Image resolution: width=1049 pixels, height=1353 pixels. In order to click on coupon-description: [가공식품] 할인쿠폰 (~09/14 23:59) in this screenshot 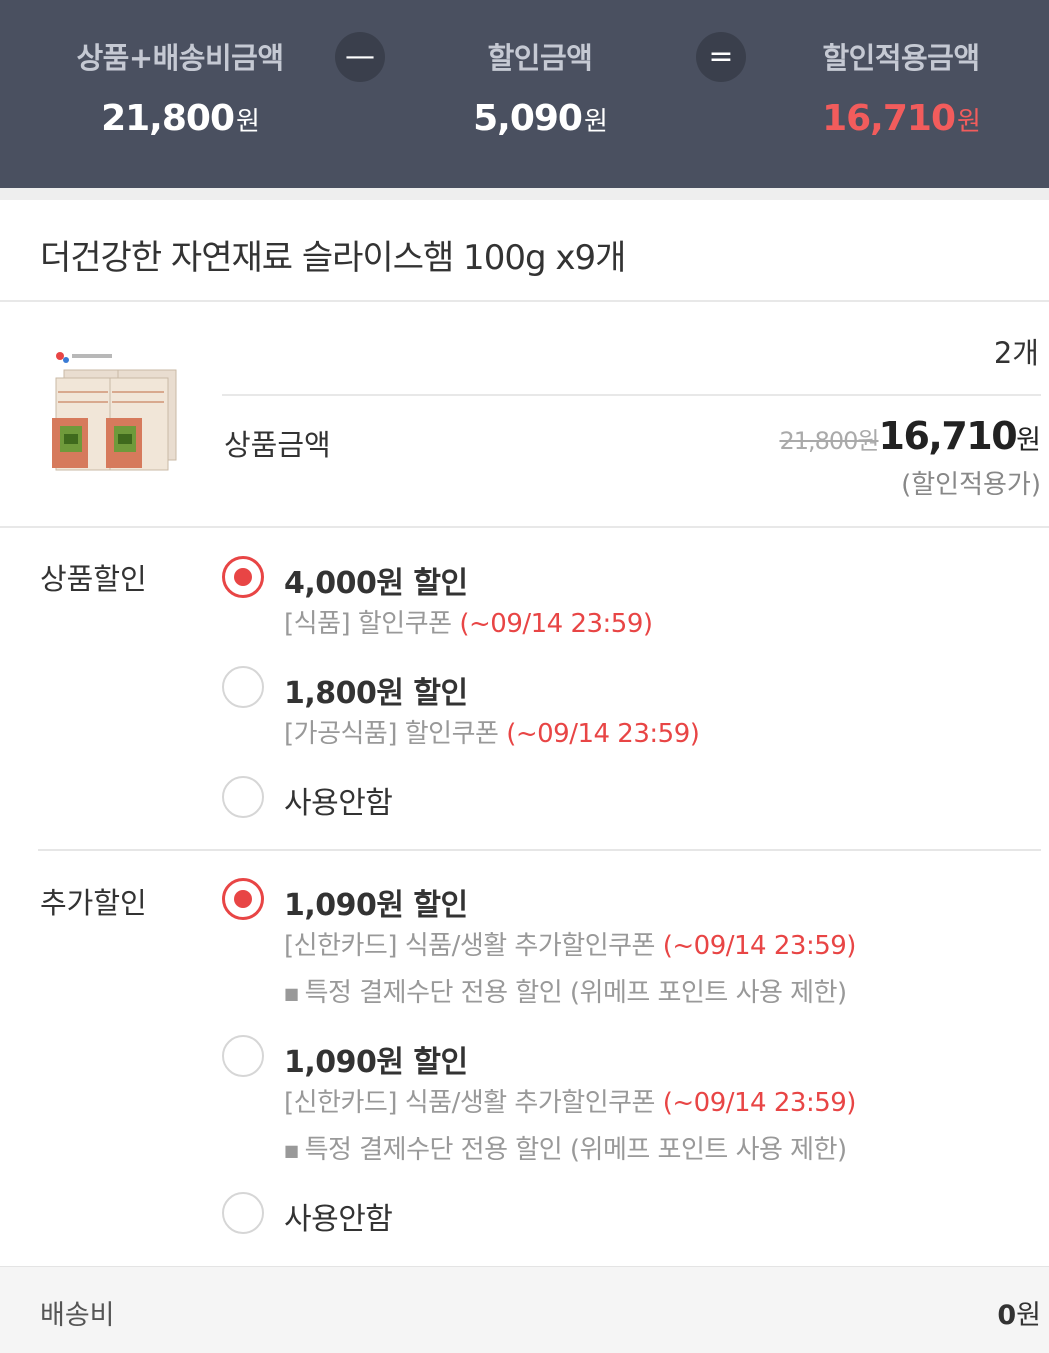, I will do `click(492, 731)`.